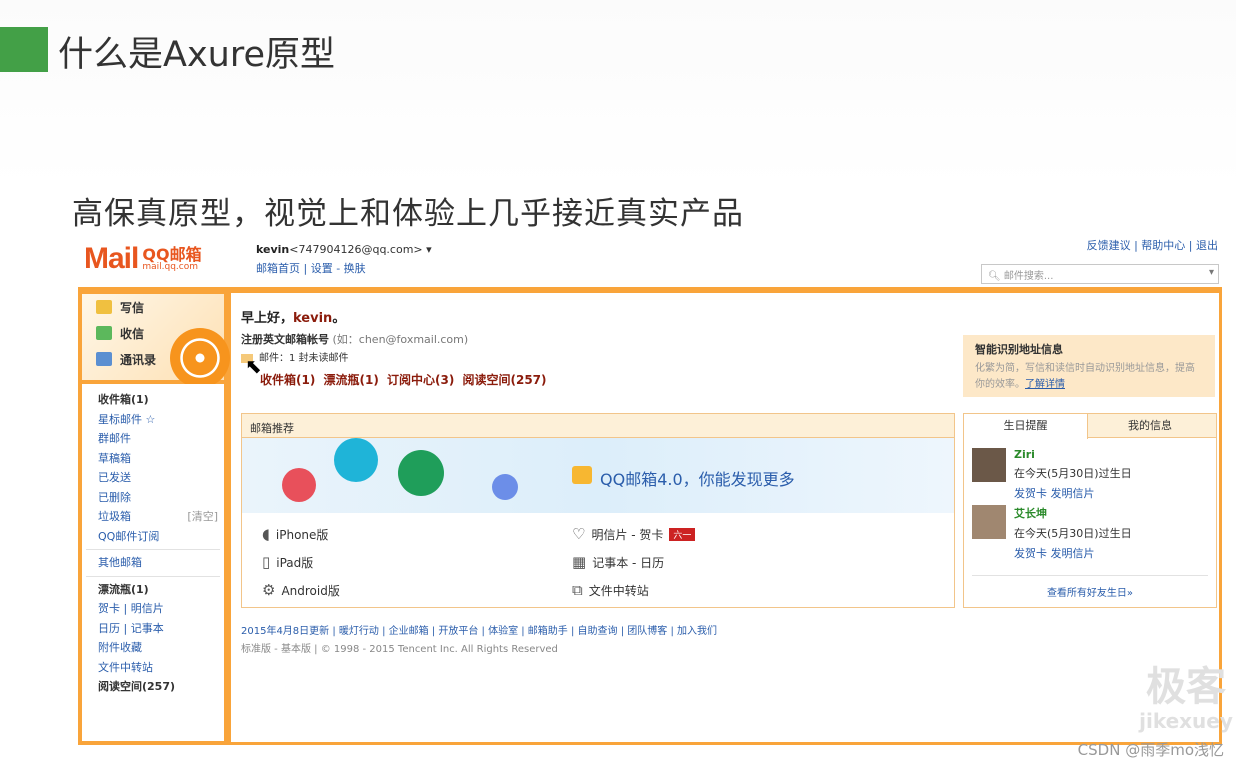 Image resolution: width=1236 pixels, height=768 pixels. Describe the element at coordinates (114, 516) in the screenshot. I see `folder-spam-label: 垃圾箱` at that location.